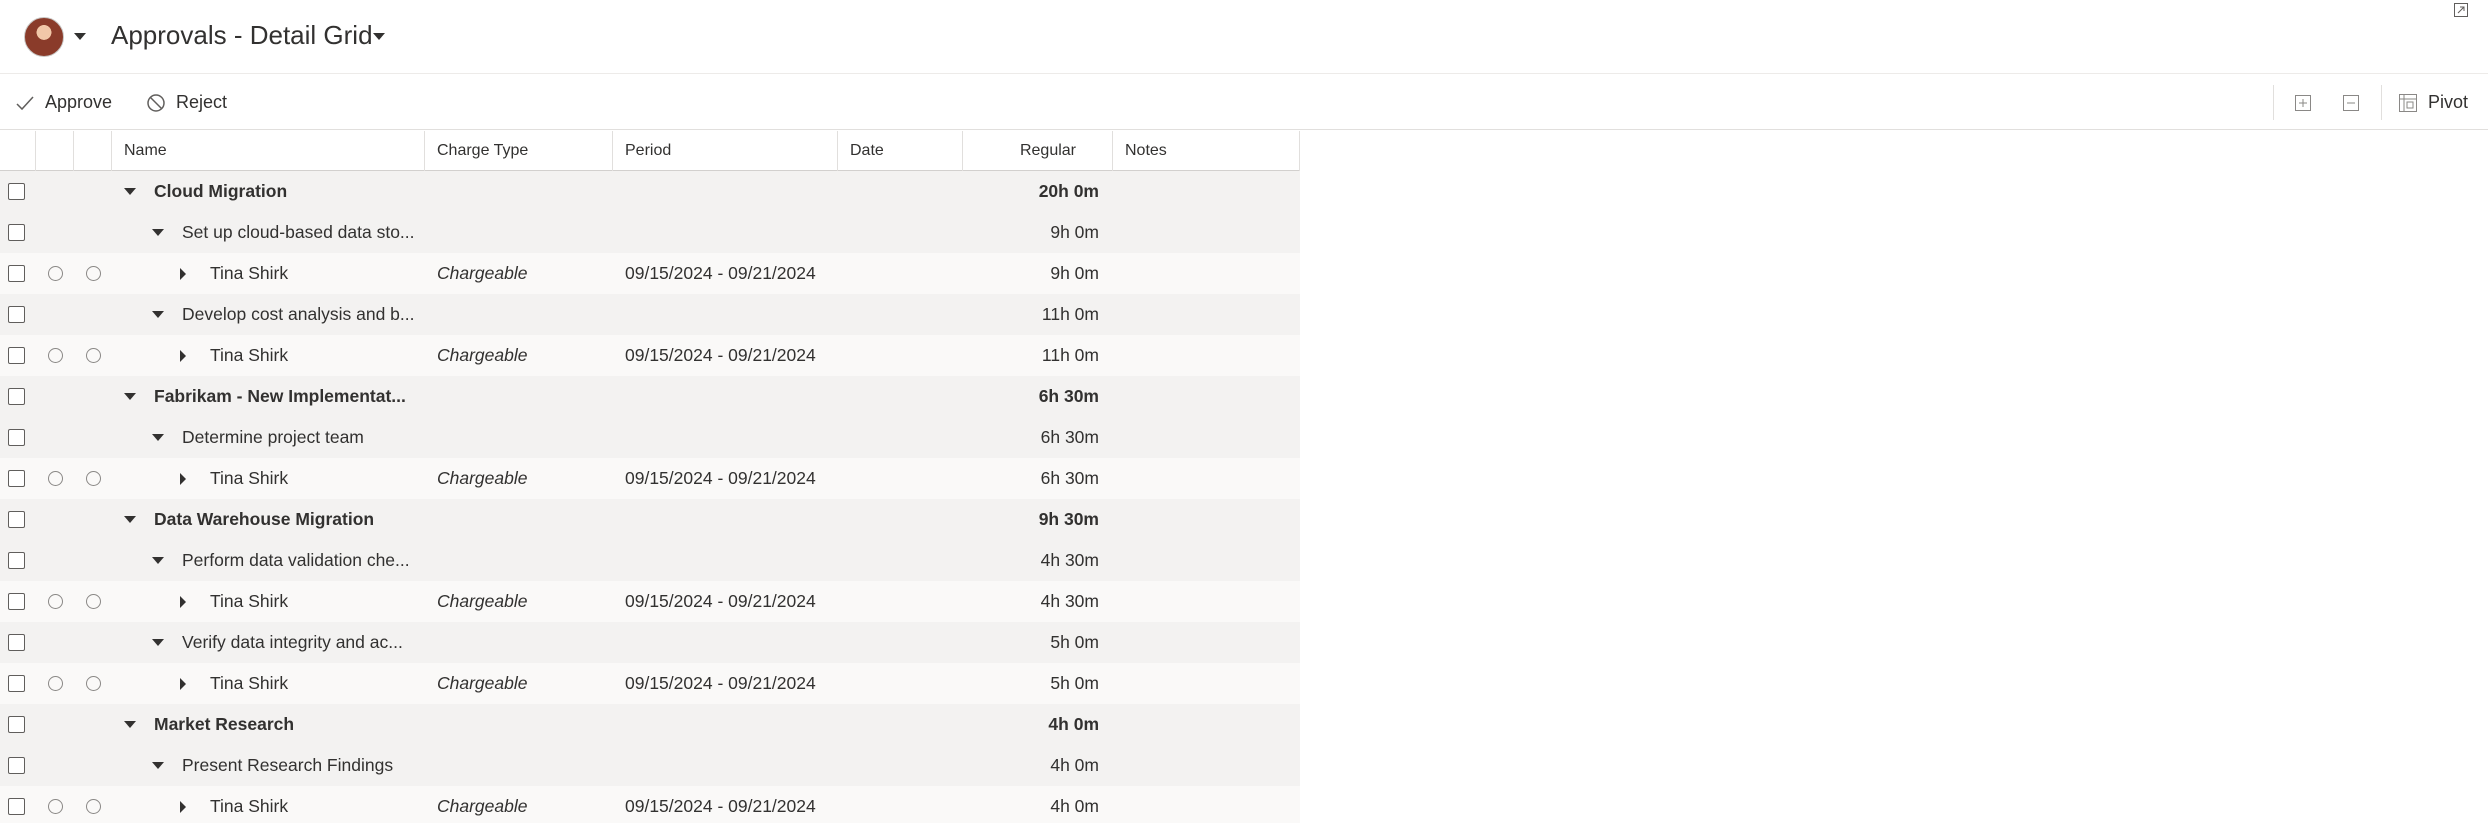 The height and width of the screenshot is (823, 2488). I want to click on column-header-date: Date, so click(900, 151).